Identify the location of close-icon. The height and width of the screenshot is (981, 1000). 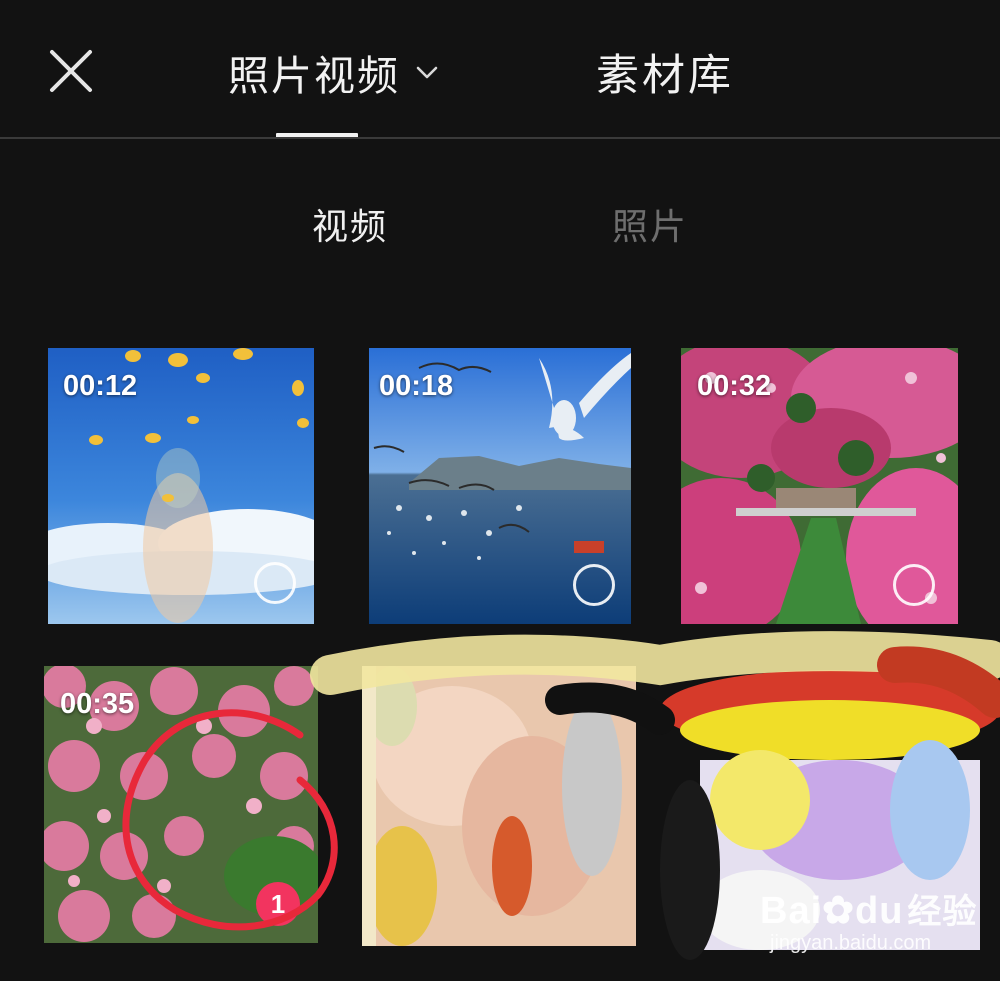
(71, 71).